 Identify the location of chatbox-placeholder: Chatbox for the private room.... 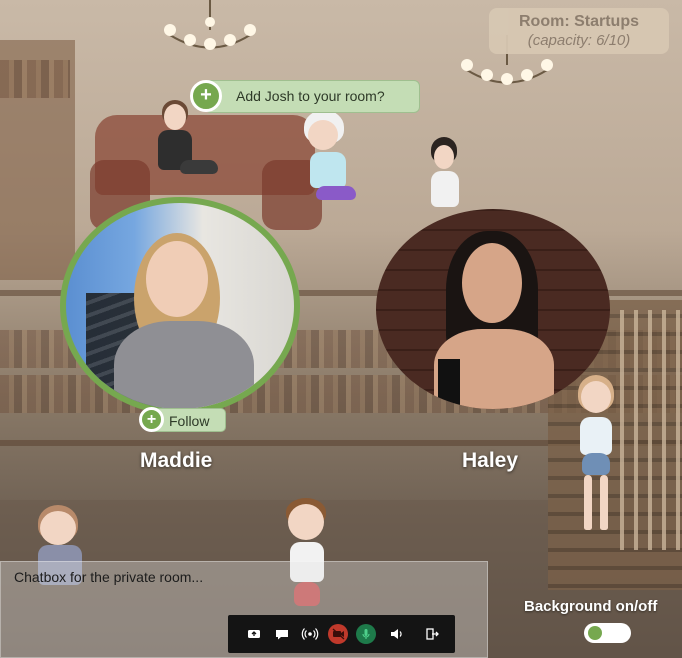
(109, 577).